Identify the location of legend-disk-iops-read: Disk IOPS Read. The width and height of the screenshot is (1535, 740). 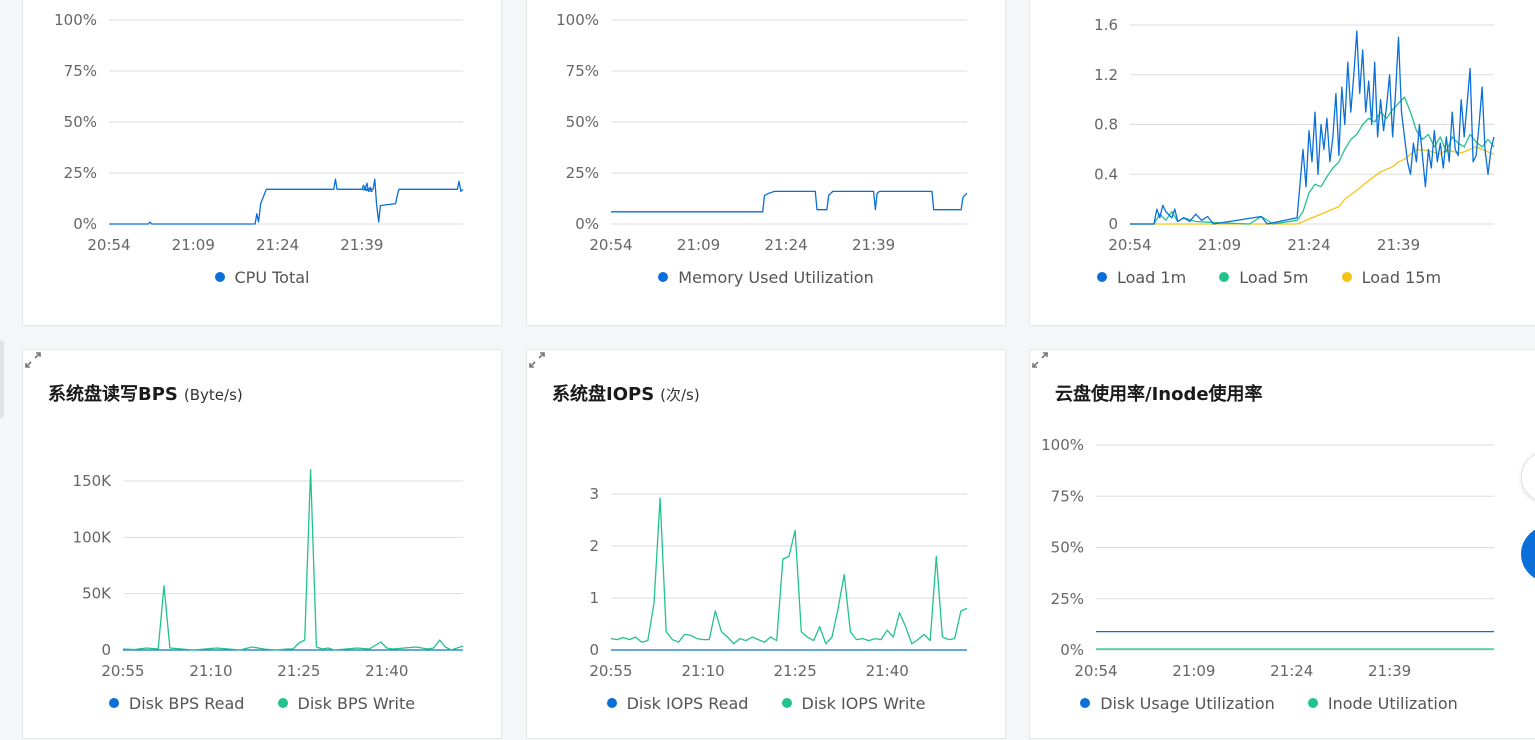
(677, 703).